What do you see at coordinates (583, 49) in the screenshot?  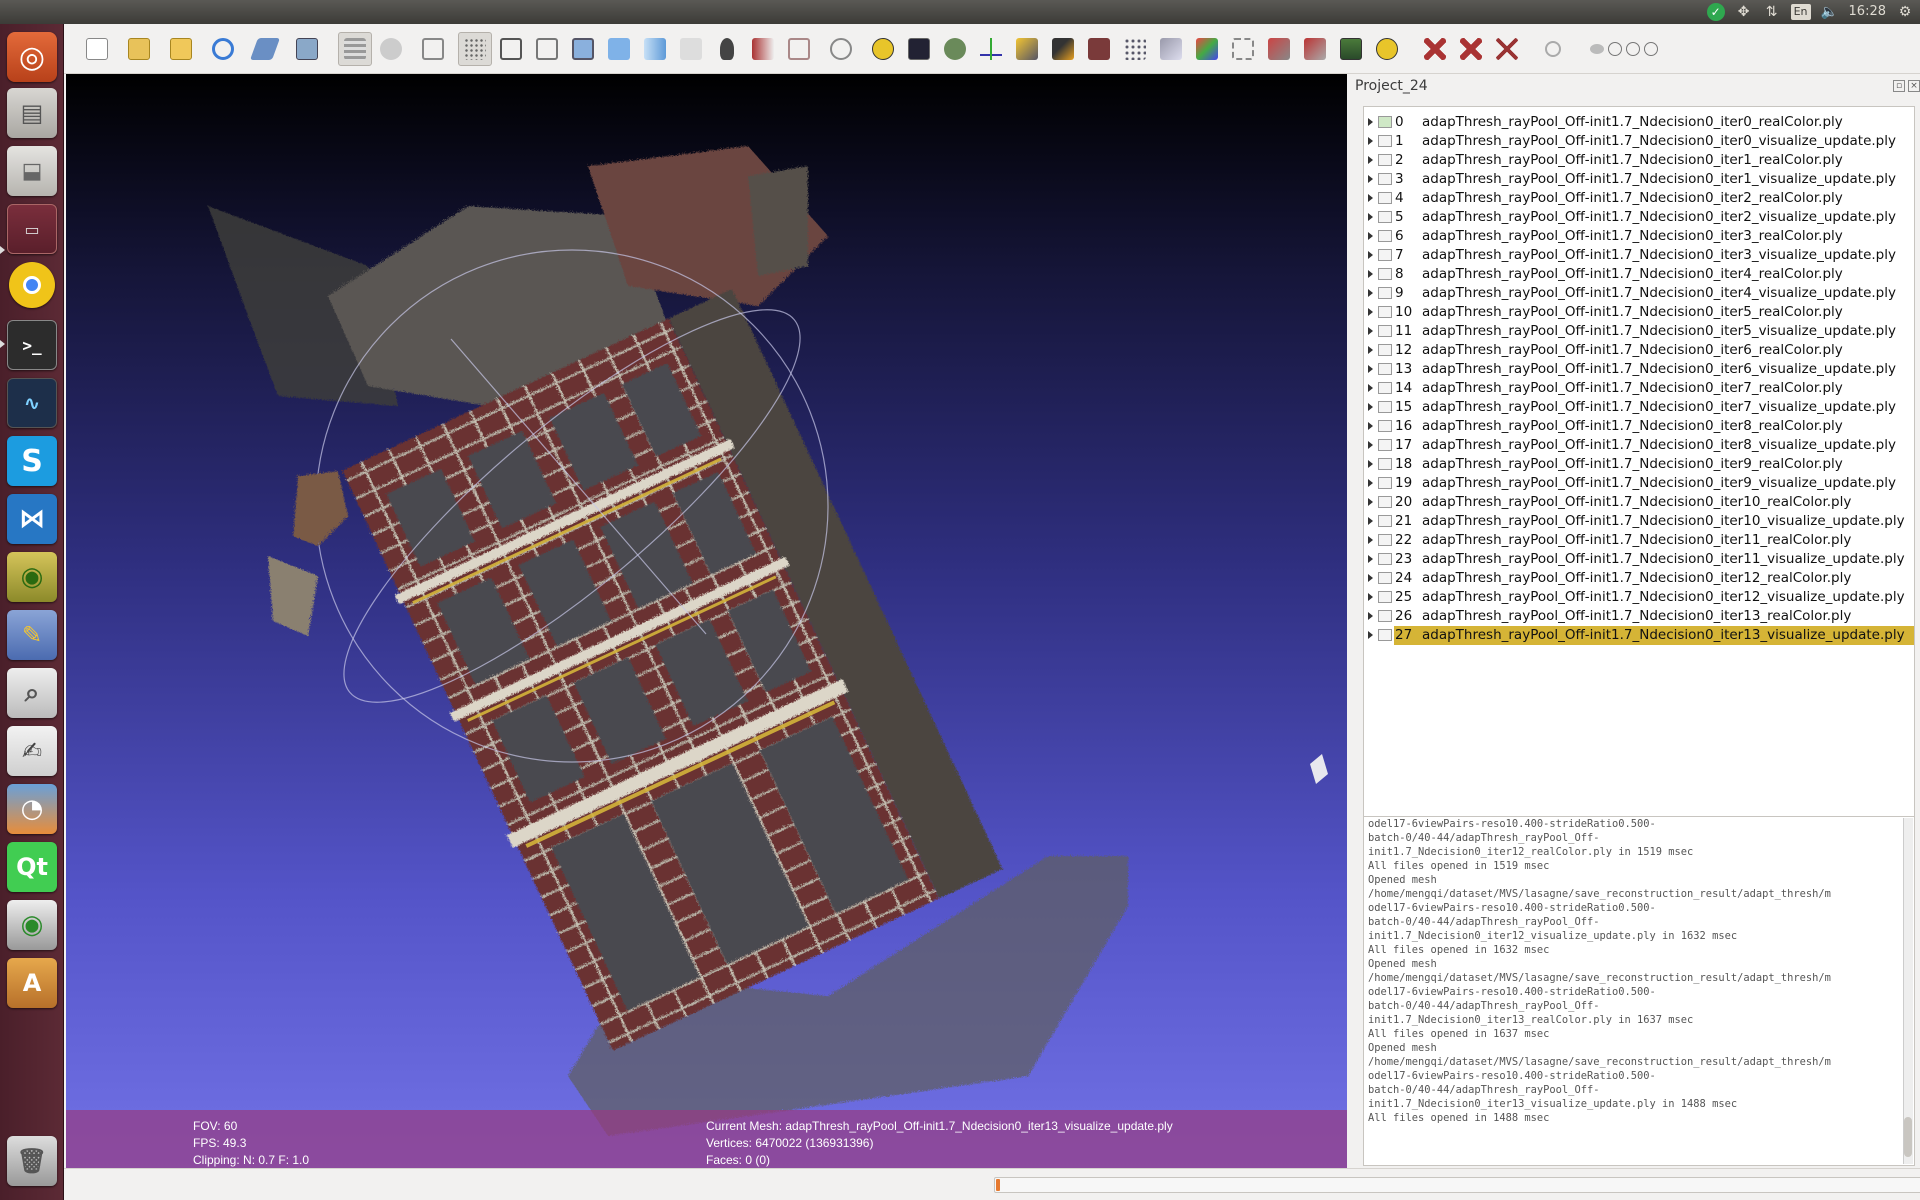 I see `flat-lines-icon` at bounding box center [583, 49].